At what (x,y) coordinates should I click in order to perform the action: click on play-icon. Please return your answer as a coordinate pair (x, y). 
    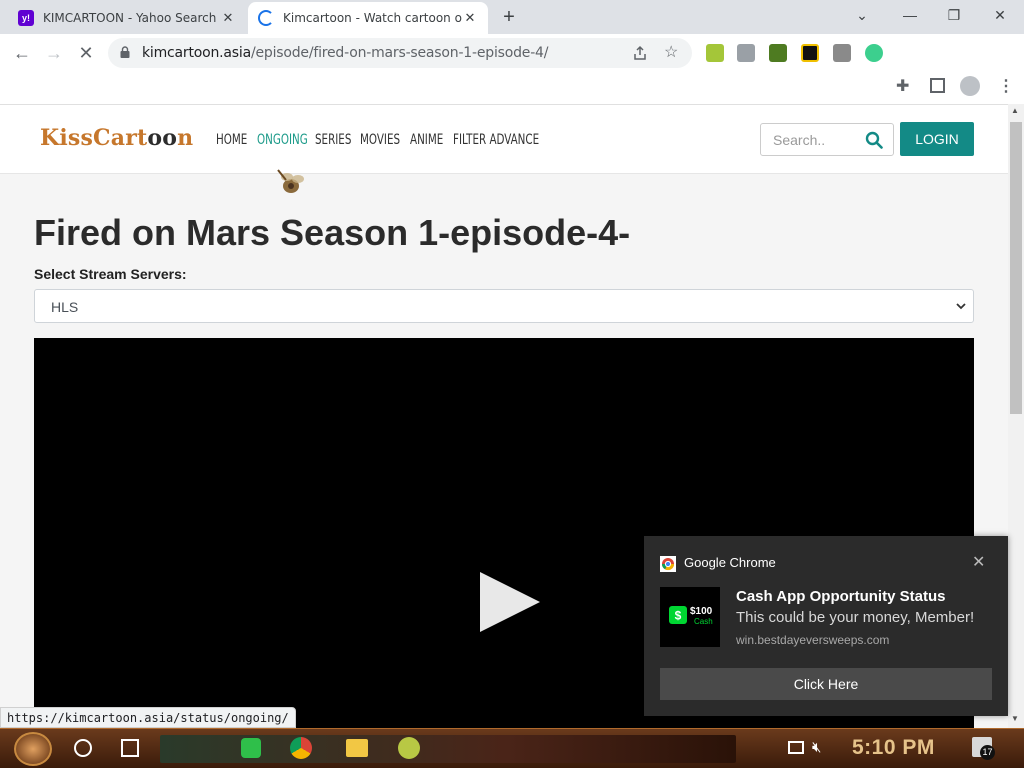
    Looking at the image, I should click on (510, 602).